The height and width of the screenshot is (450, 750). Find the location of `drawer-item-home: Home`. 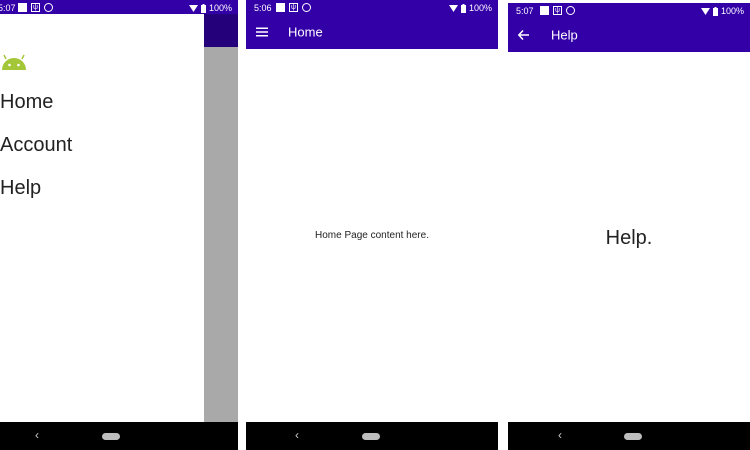

drawer-item-home: Home is located at coordinates (26, 102).